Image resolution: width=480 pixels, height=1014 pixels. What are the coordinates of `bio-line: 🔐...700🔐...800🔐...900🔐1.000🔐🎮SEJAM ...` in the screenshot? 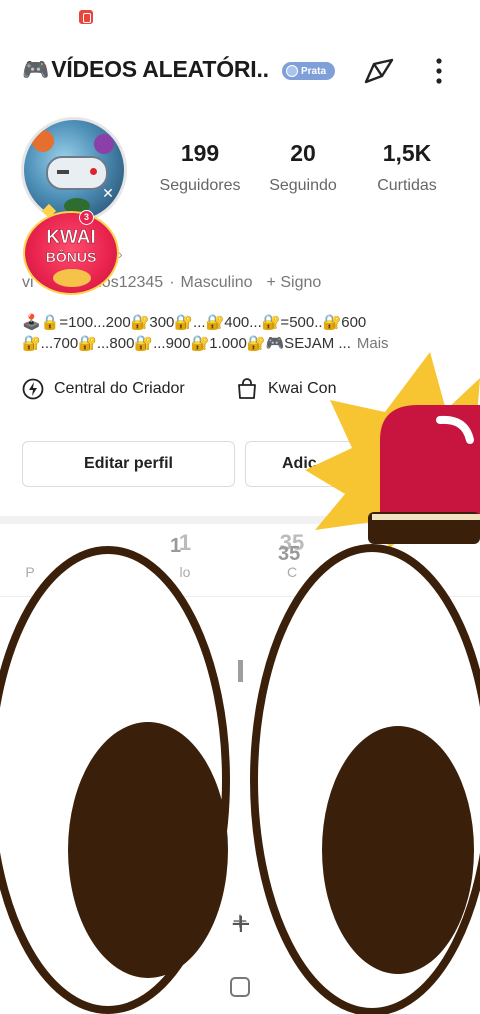 It's located at (186, 343).